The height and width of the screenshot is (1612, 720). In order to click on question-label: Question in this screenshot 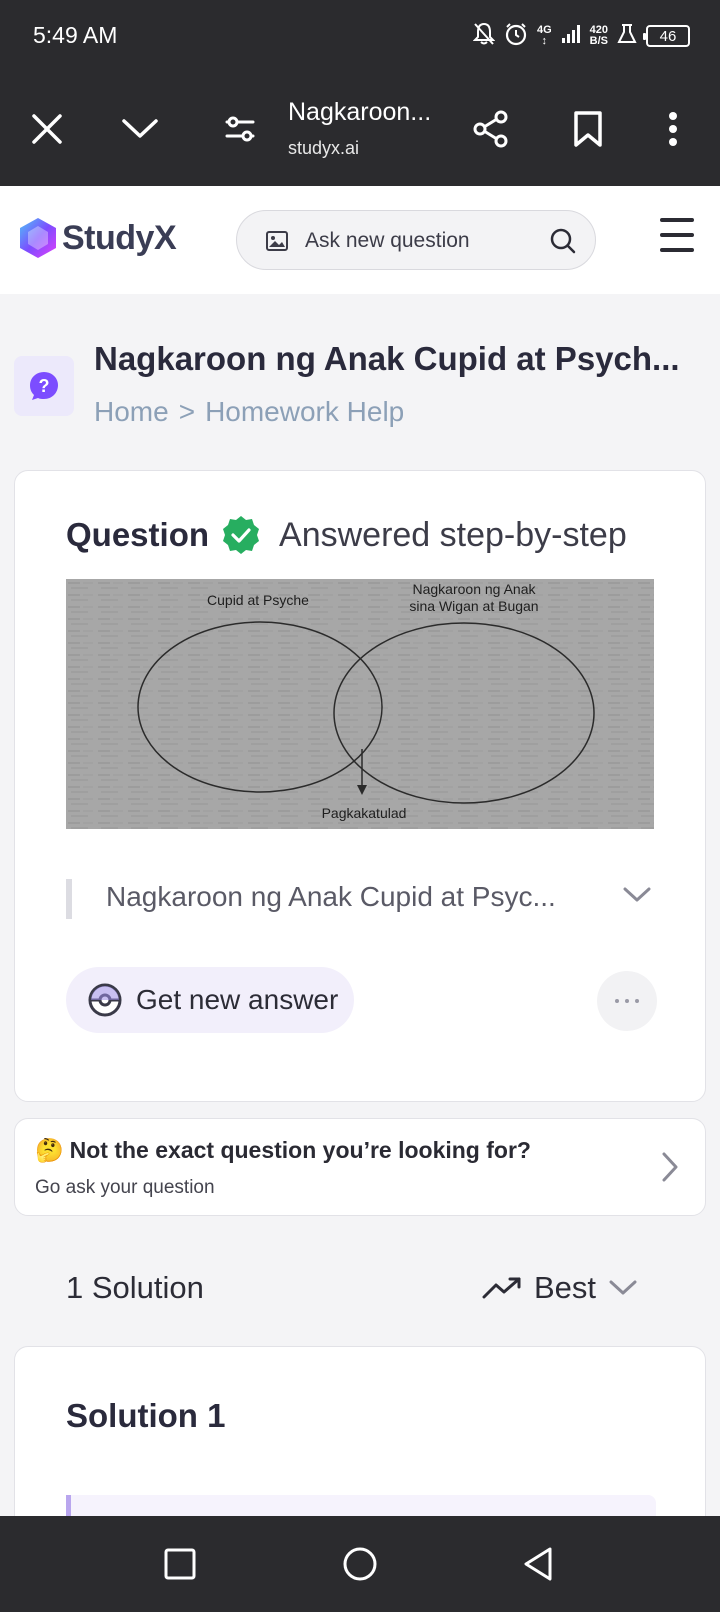, I will do `click(138, 534)`.